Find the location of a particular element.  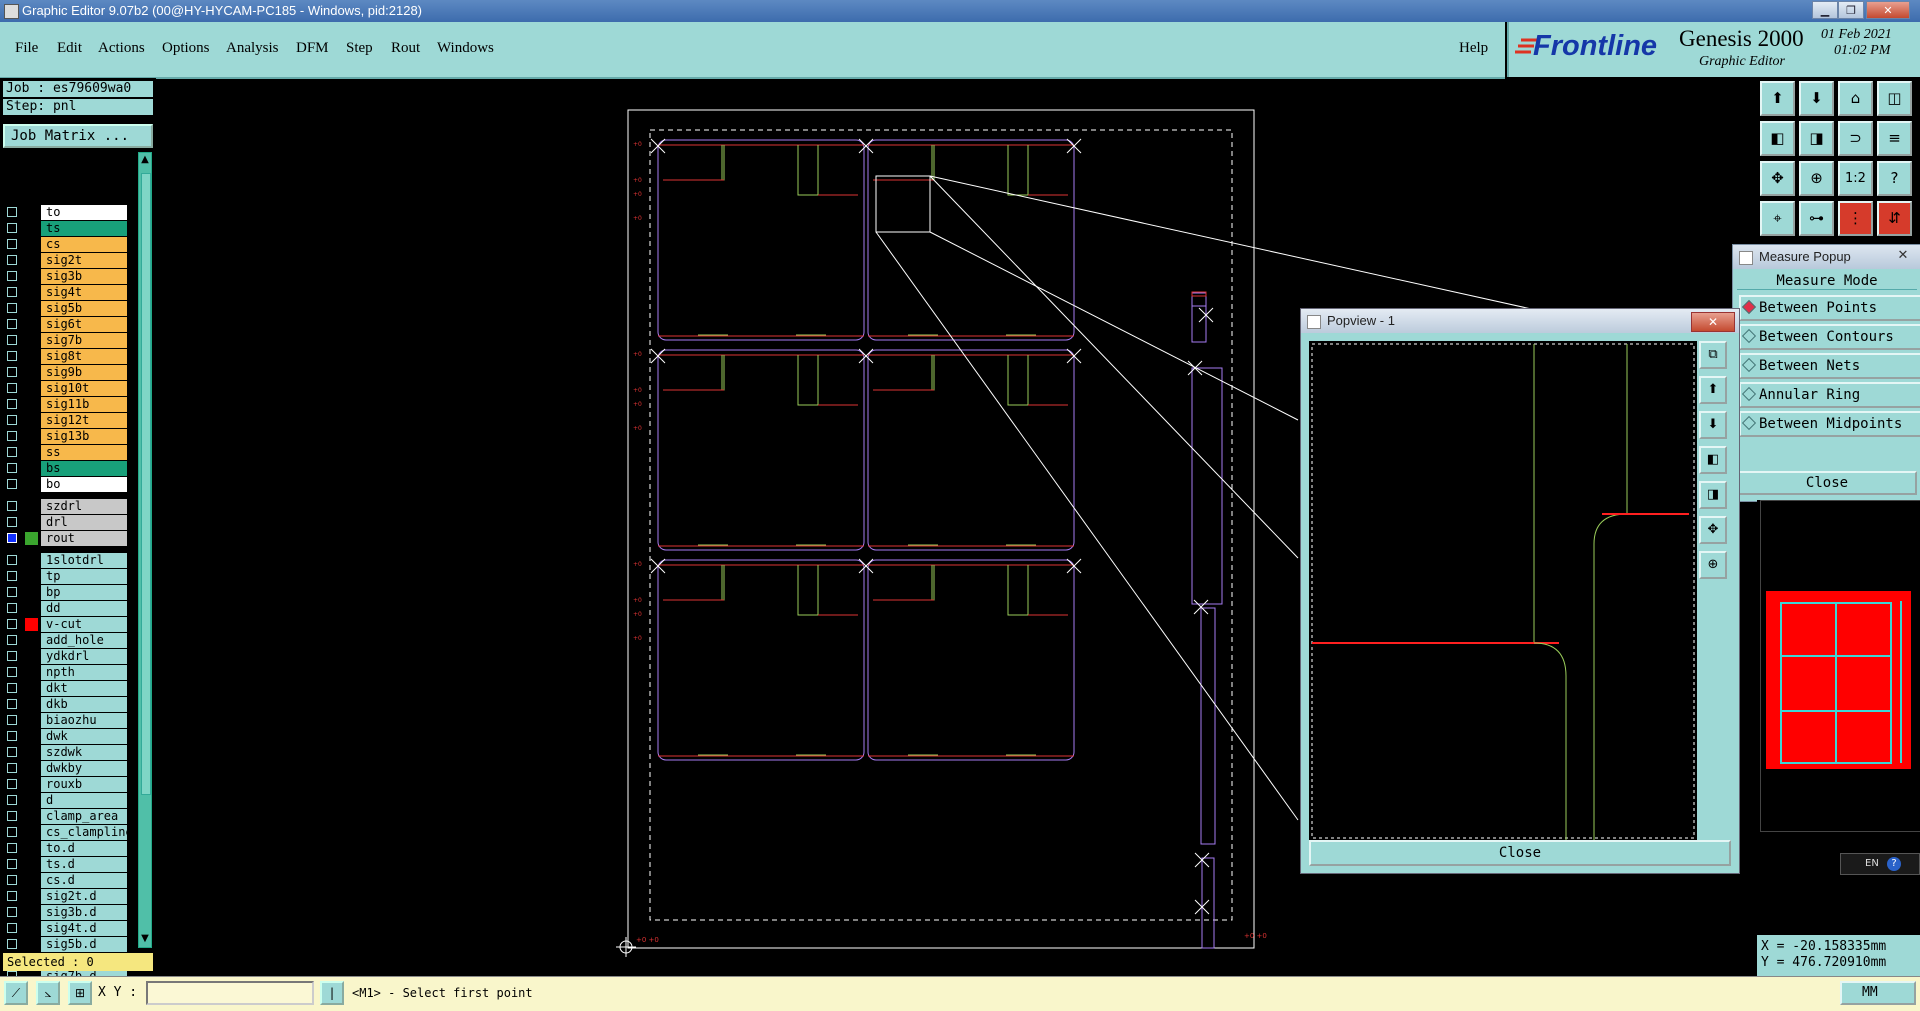

layer-row-cs: cs is located at coordinates (66, 244).